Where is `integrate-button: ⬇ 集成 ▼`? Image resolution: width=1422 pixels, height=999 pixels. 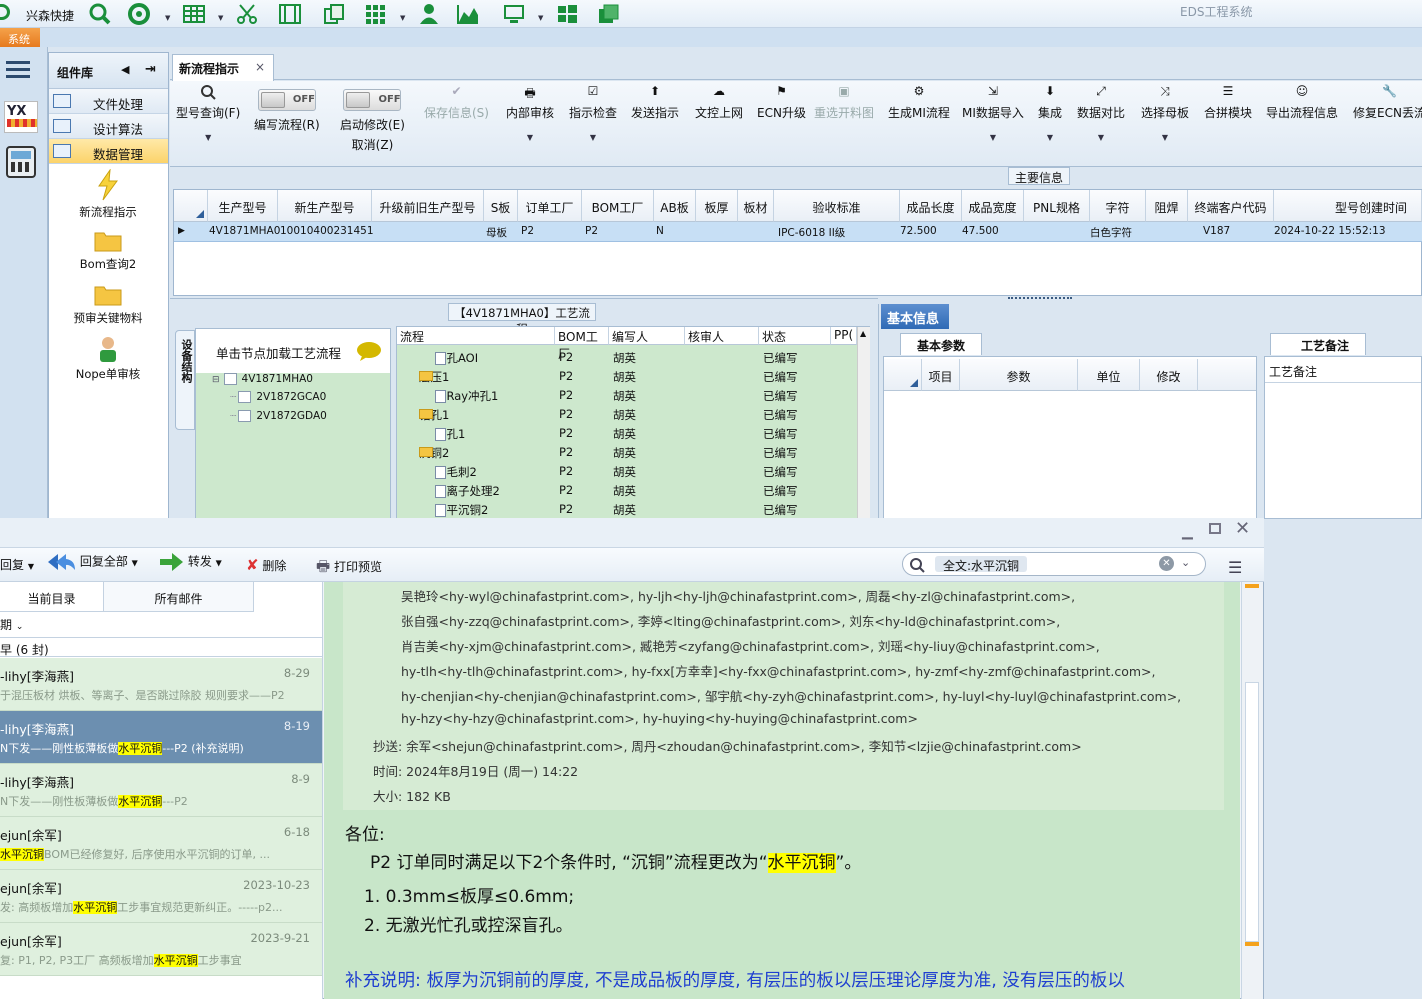
integrate-button: ⬇ 集成 ▼ is located at coordinates (1050, 113).